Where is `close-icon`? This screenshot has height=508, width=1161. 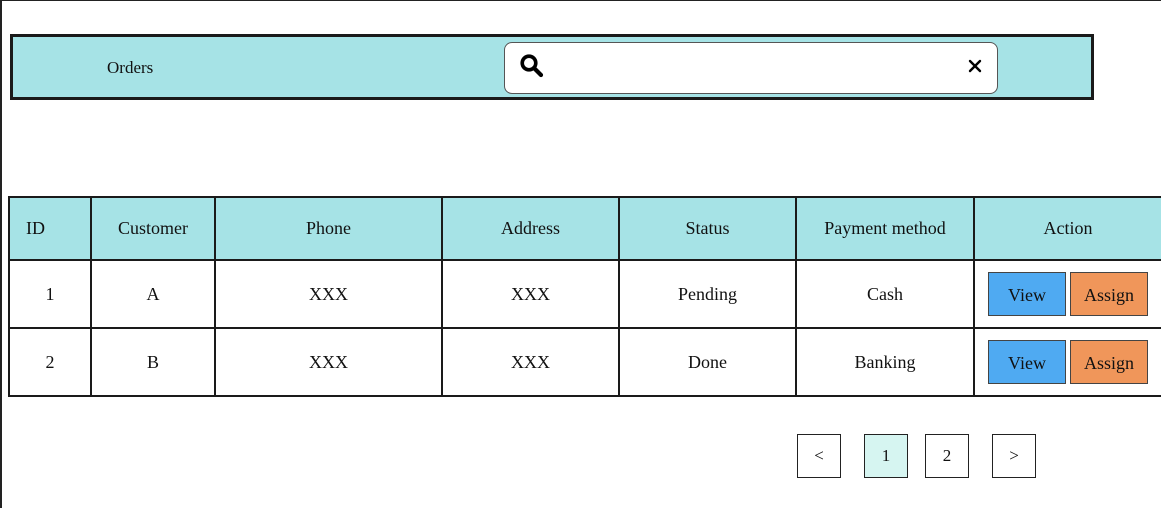 close-icon is located at coordinates (975, 66).